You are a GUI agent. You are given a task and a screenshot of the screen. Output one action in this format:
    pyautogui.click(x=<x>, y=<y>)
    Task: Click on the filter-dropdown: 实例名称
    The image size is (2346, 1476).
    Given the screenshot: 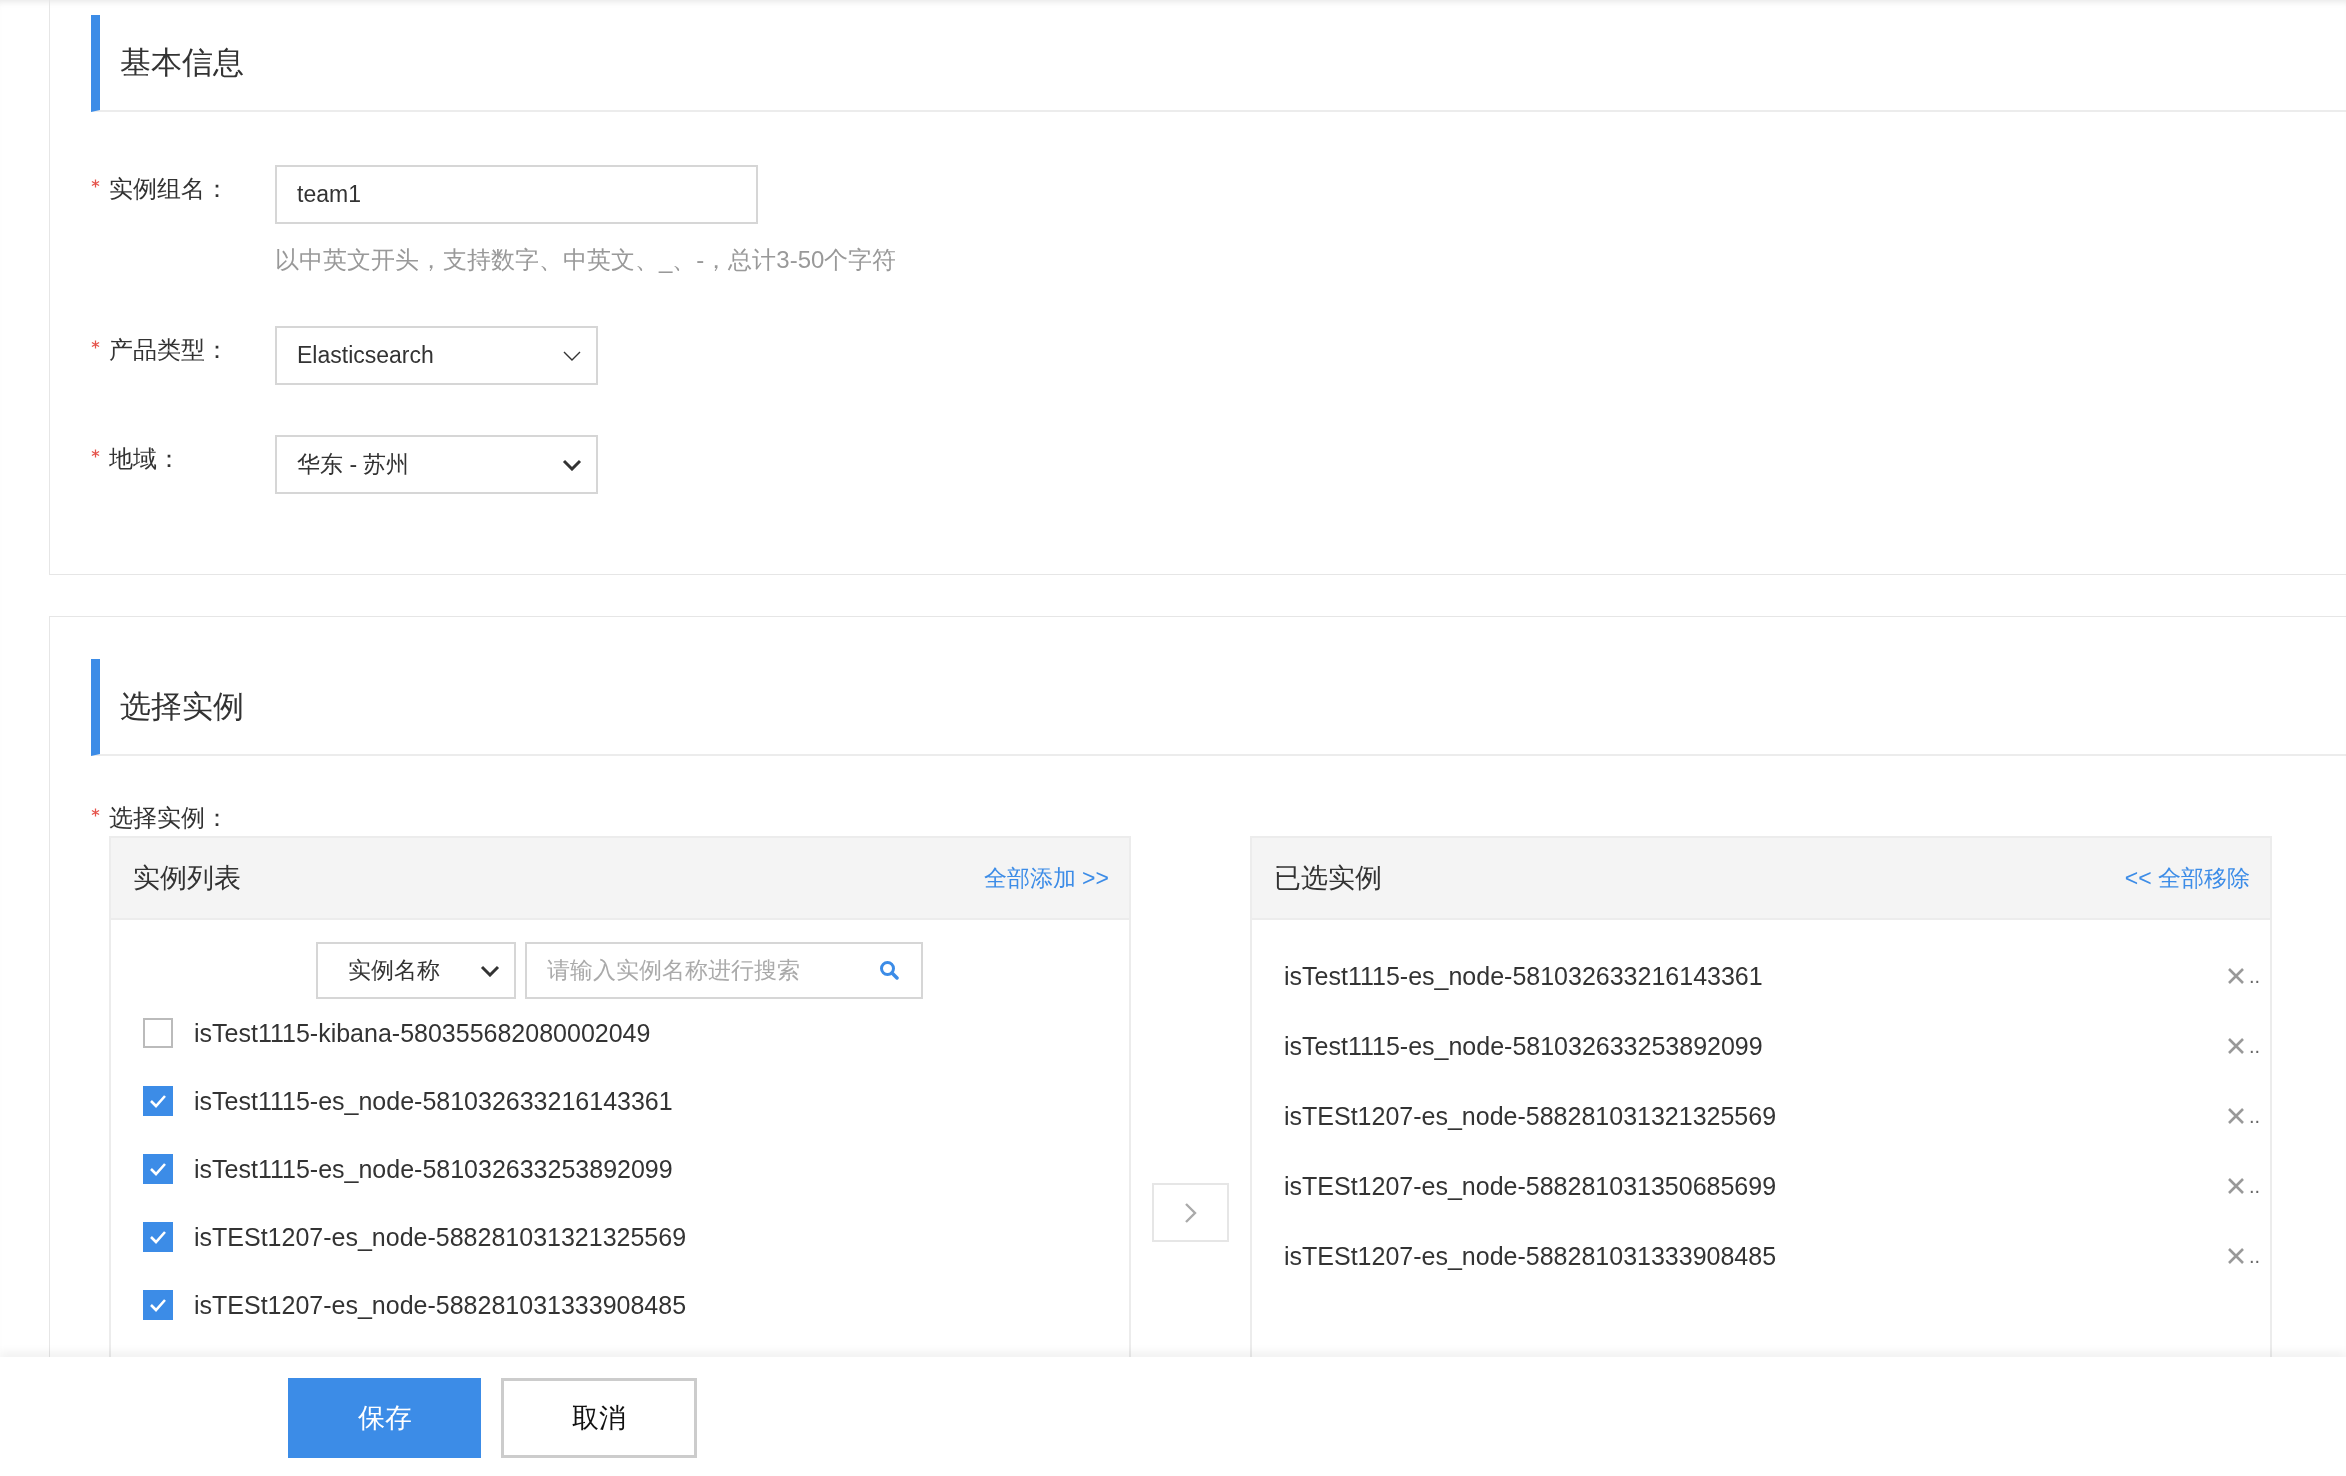 What is the action you would take?
    pyautogui.click(x=416, y=970)
    